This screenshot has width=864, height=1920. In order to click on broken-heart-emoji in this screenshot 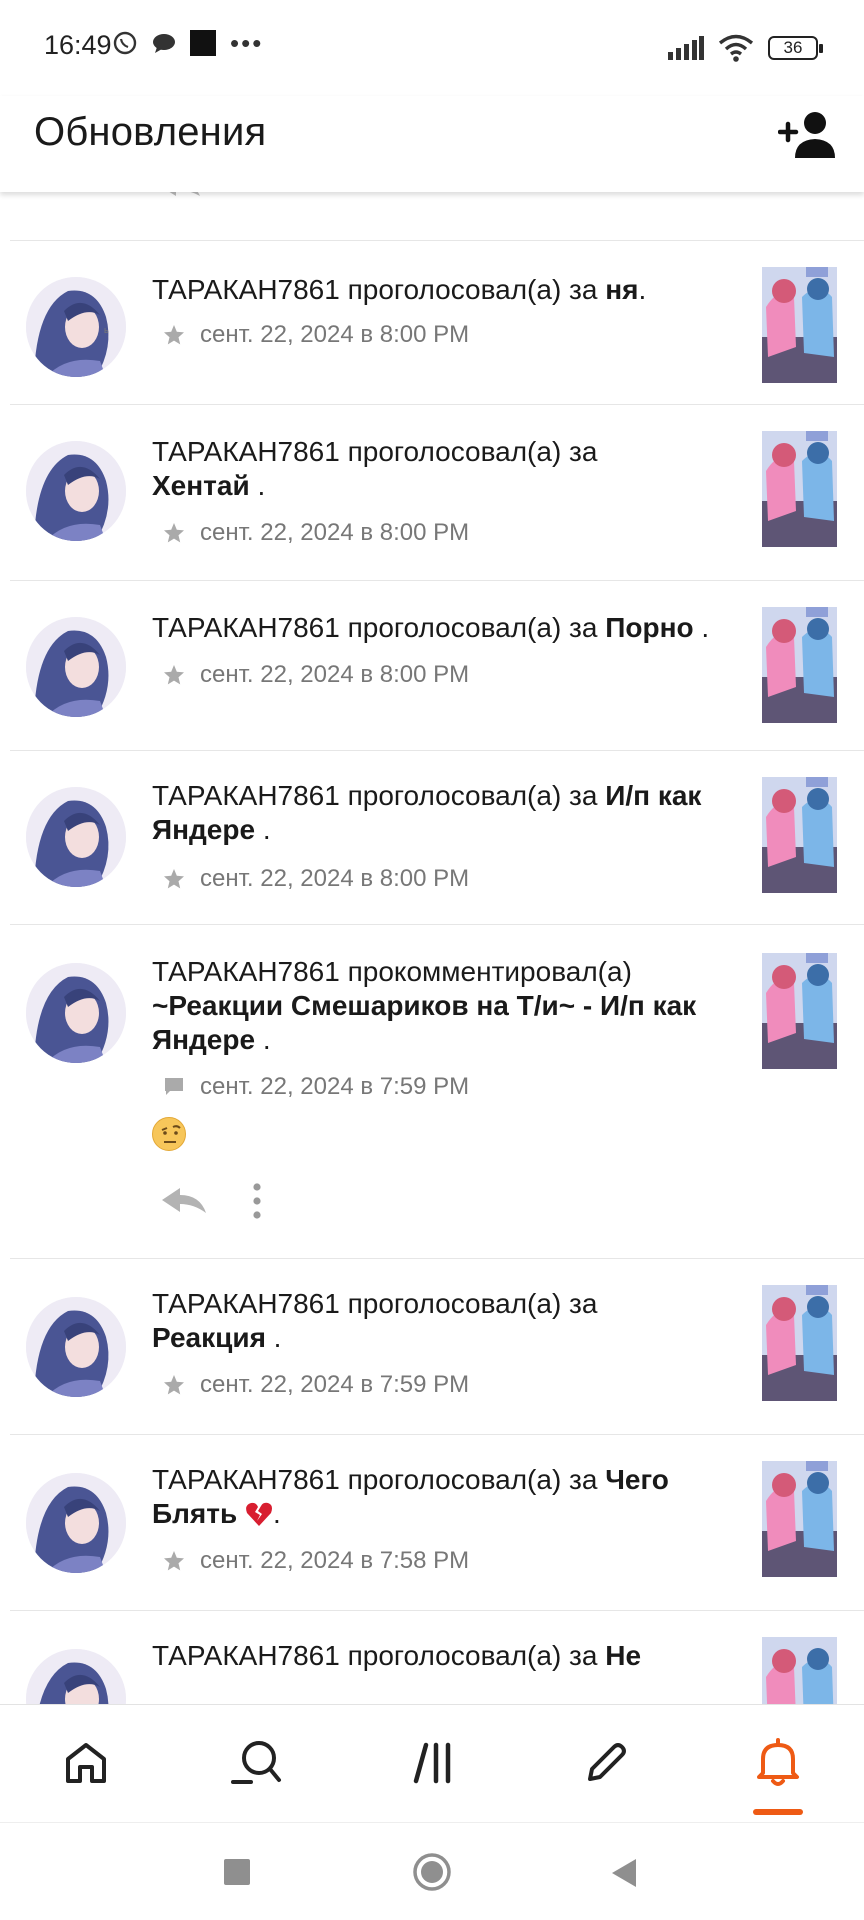, I will do `click(259, 1514)`.